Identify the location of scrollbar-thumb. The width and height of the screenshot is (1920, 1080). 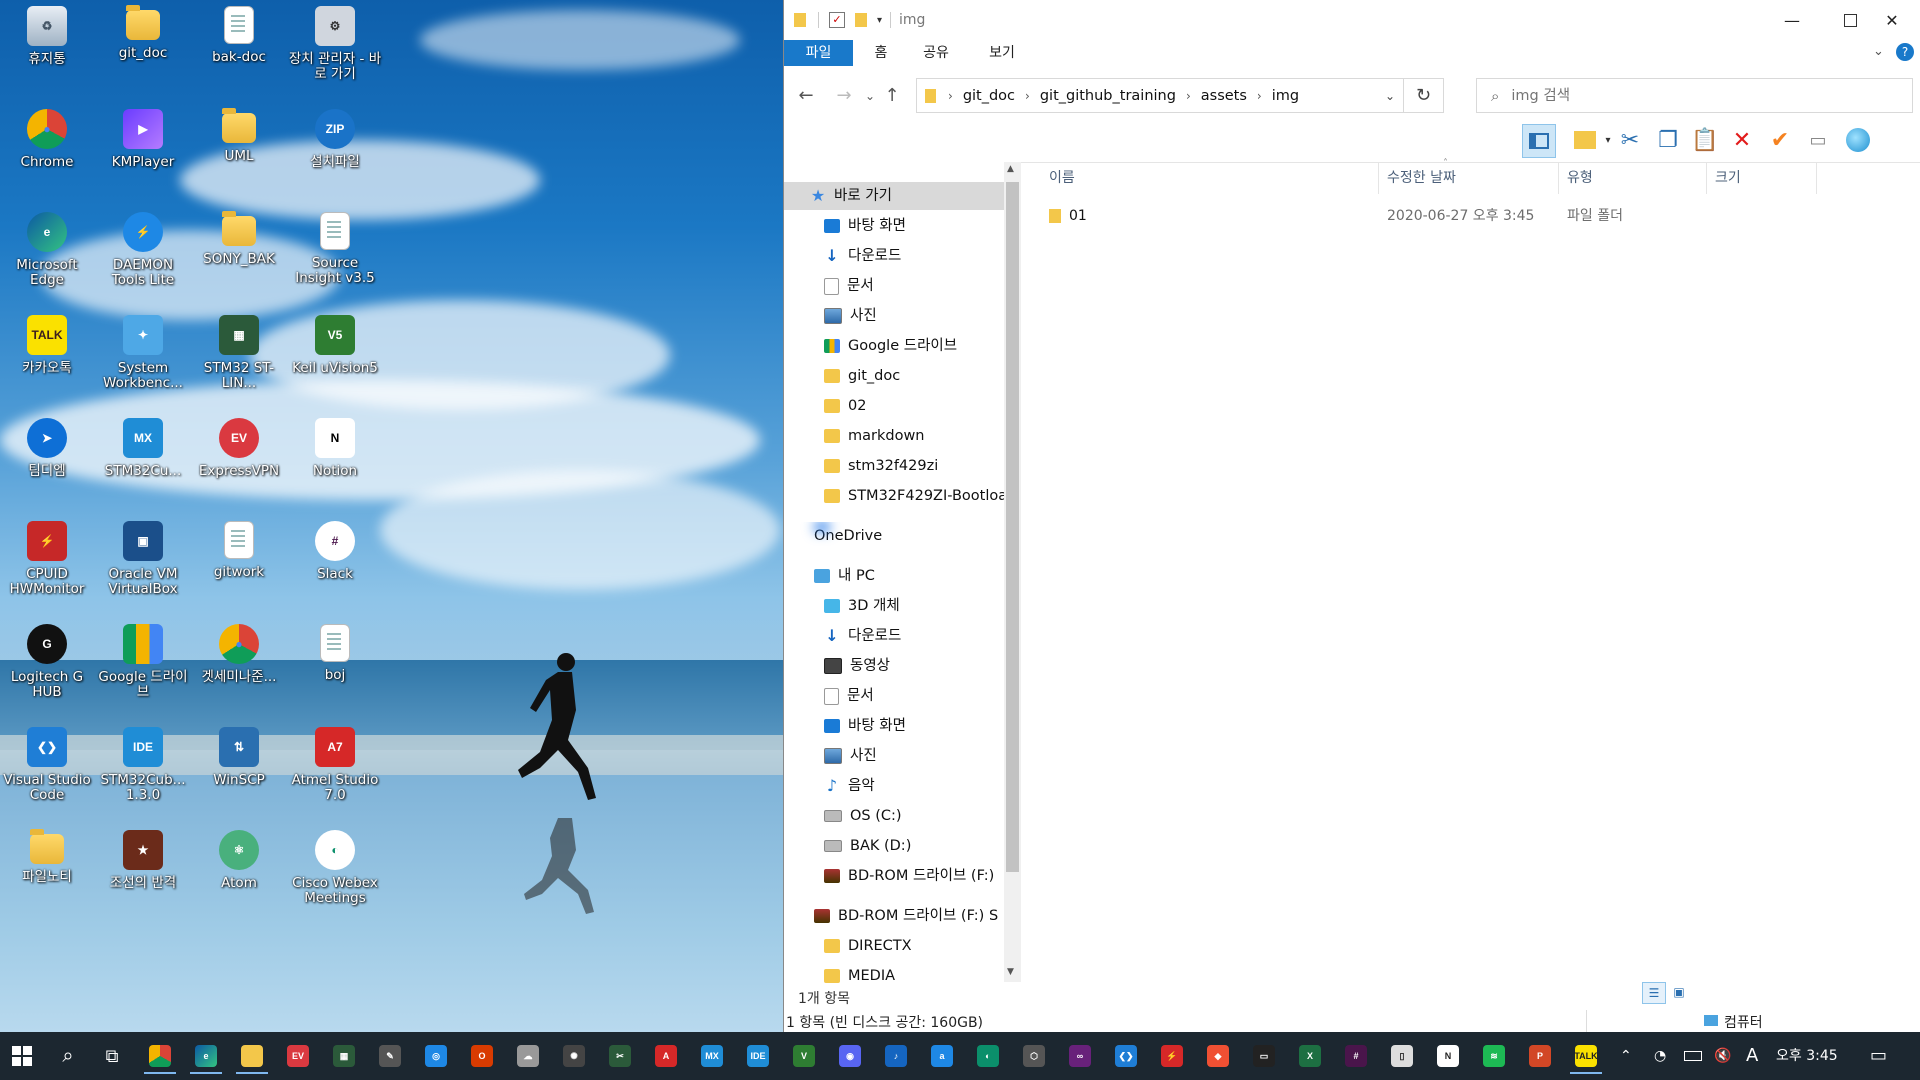
(1012, 527).